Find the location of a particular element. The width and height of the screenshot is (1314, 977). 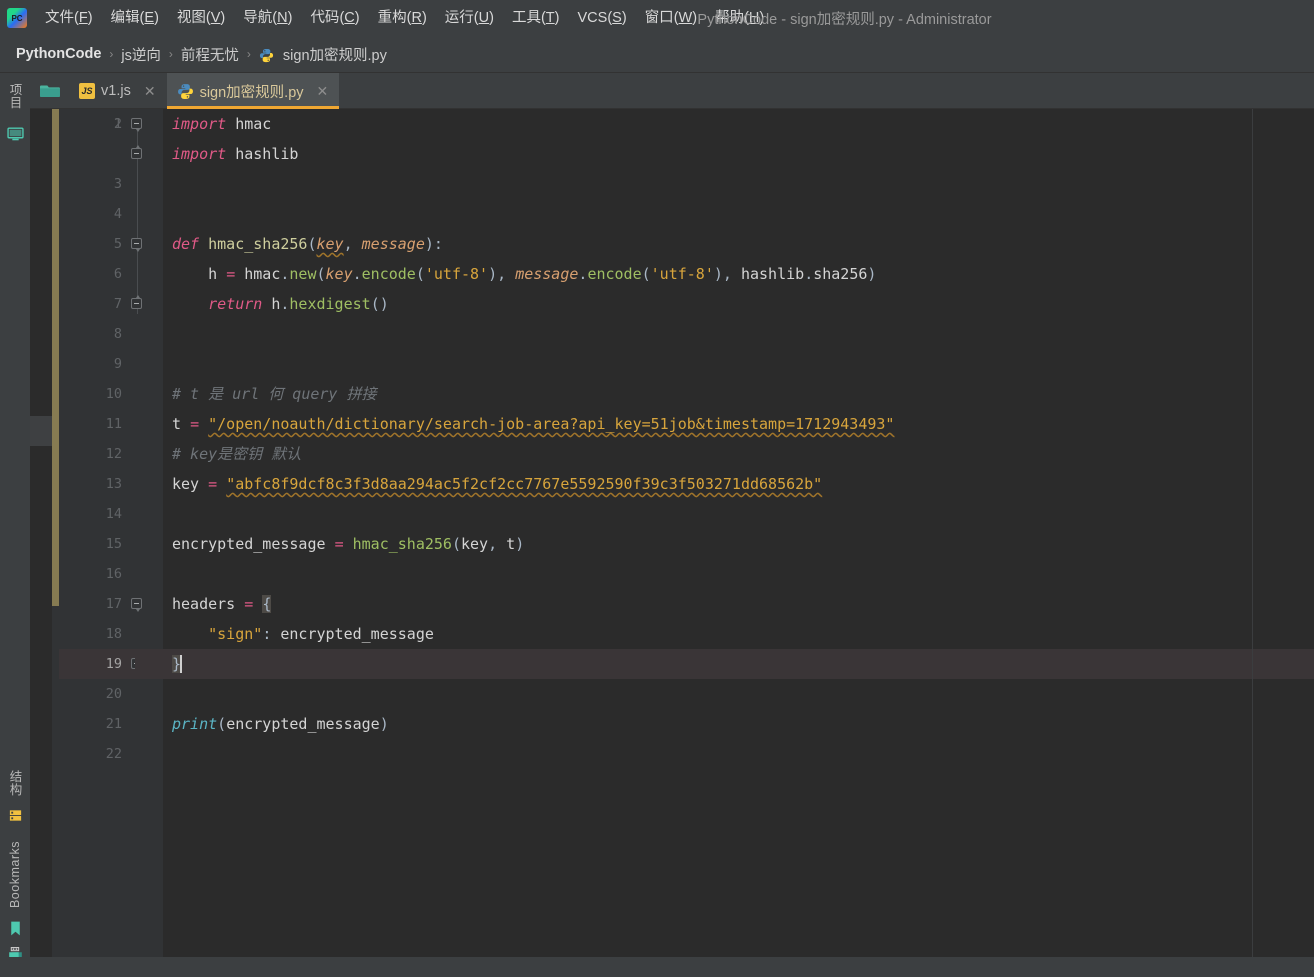

token-string-utf8: 'utf-8' is located at coordinates (456, 274).